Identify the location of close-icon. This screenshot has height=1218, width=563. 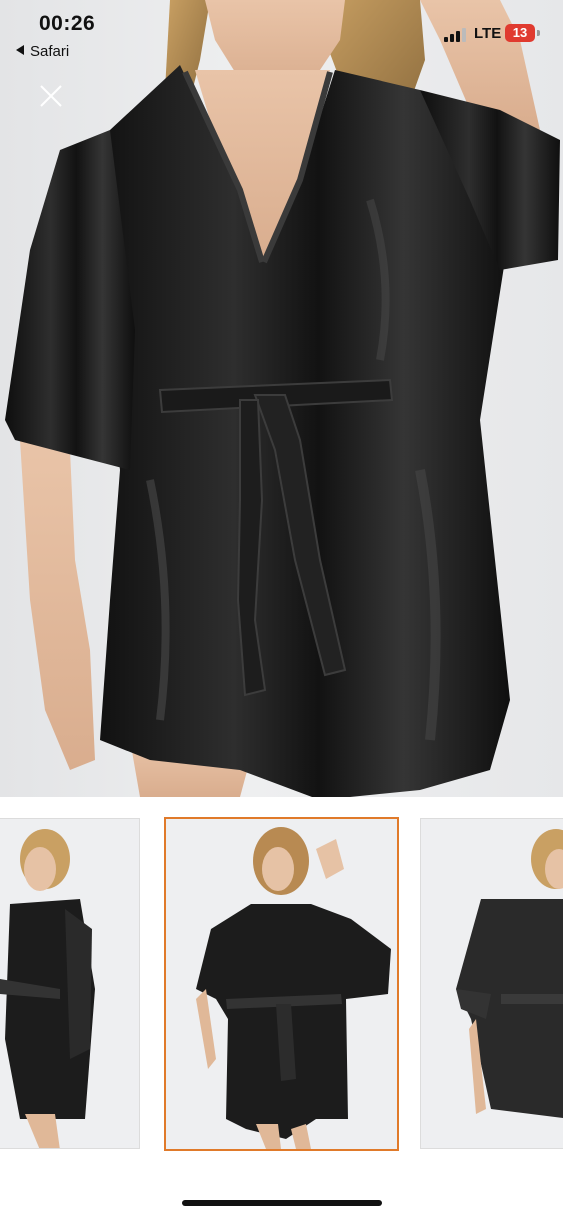
(51, 96).